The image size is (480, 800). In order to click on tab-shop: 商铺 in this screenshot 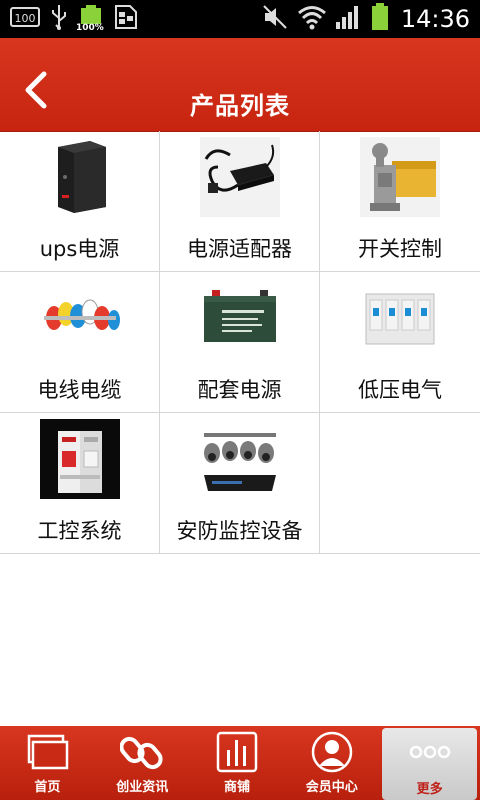, I will do `click(237, 763)`.